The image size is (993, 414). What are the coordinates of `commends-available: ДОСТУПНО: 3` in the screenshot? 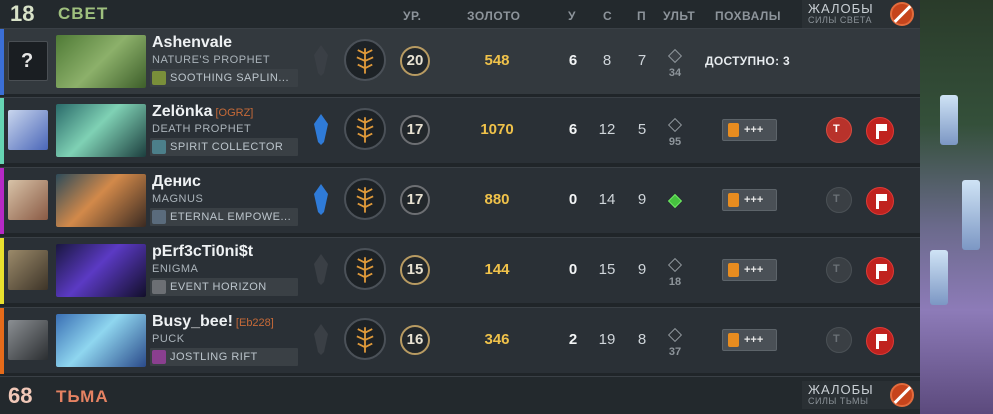 It's located at (747, 61).